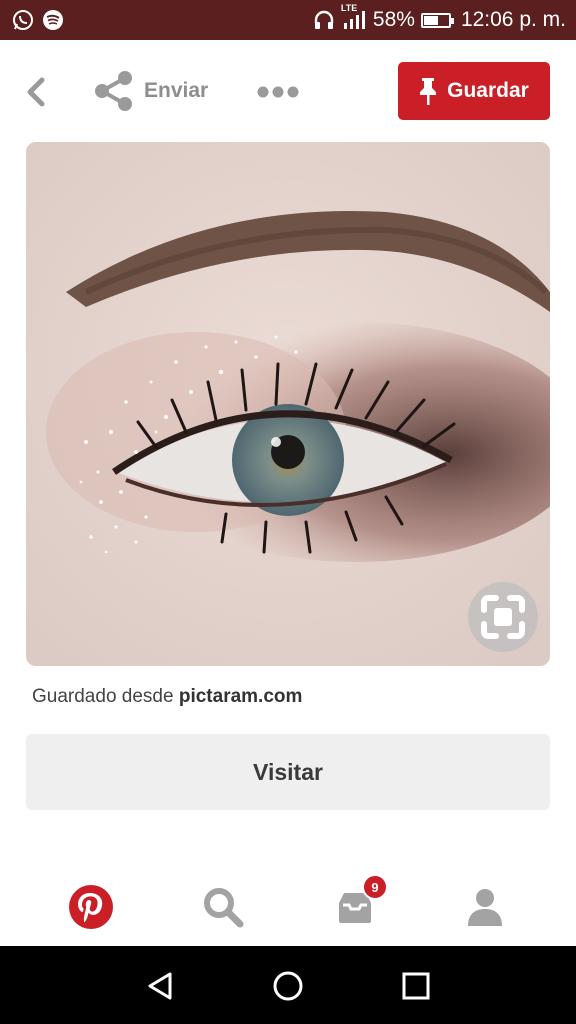  I want to click on share-label: Enviar, so click(176, 90).